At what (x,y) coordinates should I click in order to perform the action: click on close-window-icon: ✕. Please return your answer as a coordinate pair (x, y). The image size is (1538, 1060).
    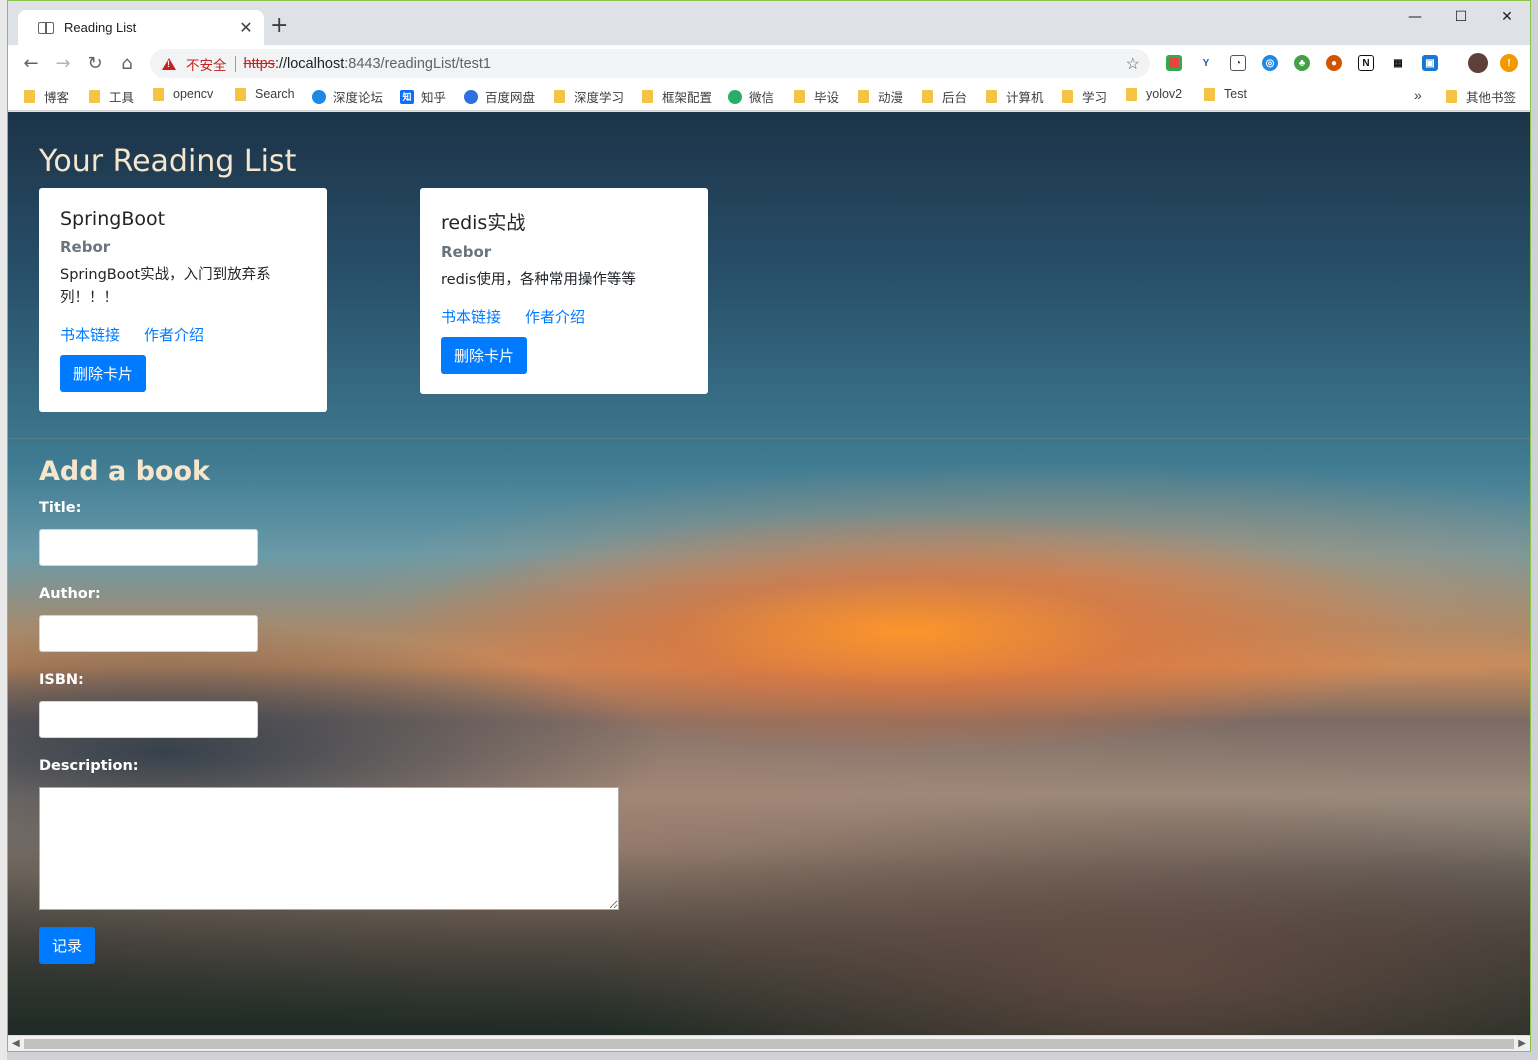
    Looking at the image, I should click on (1507, 17).